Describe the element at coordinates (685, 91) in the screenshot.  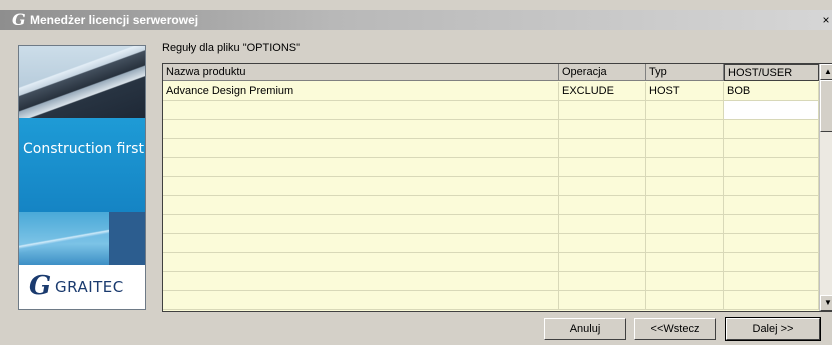
I see `cell-type: HOST` at that location.